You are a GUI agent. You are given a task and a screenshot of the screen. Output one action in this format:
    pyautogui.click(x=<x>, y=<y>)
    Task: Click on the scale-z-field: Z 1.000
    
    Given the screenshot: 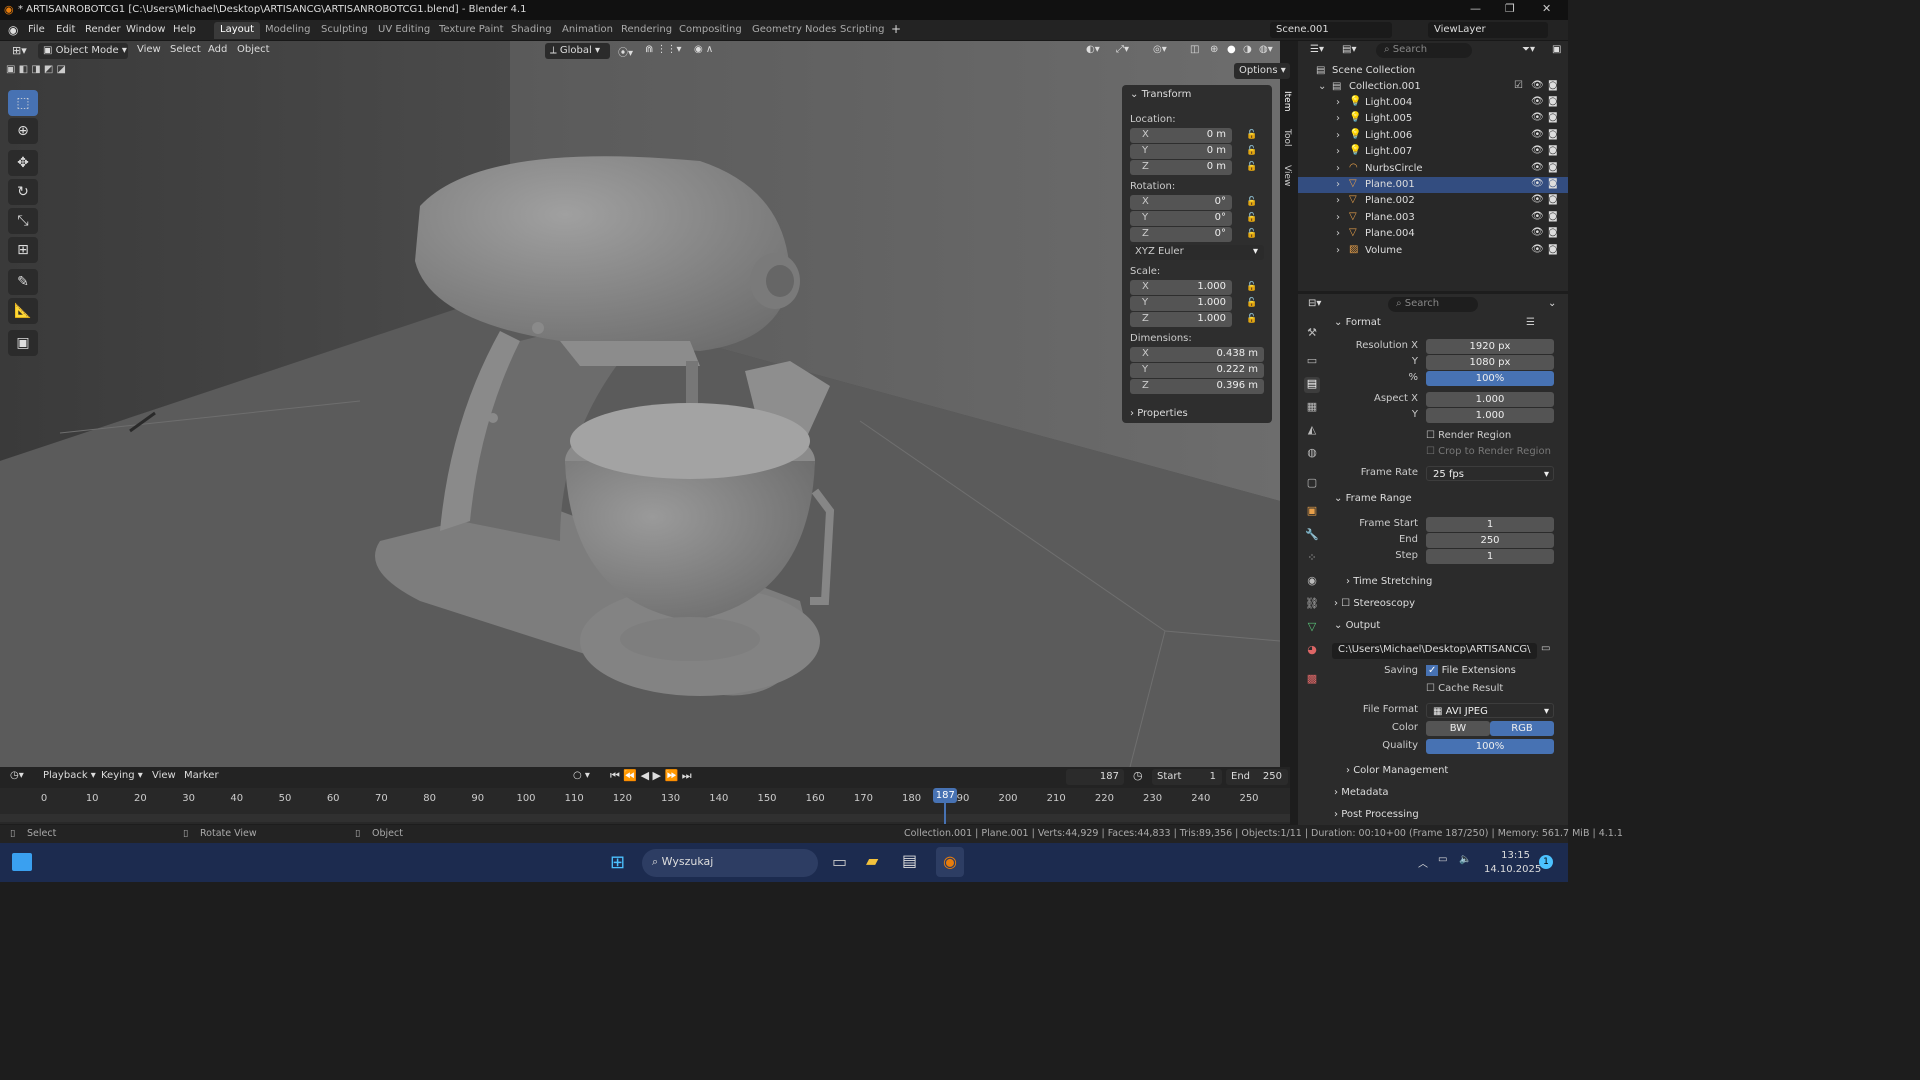 What is the action you would take?
    pyautogui.click(x=1181, y=319)
    